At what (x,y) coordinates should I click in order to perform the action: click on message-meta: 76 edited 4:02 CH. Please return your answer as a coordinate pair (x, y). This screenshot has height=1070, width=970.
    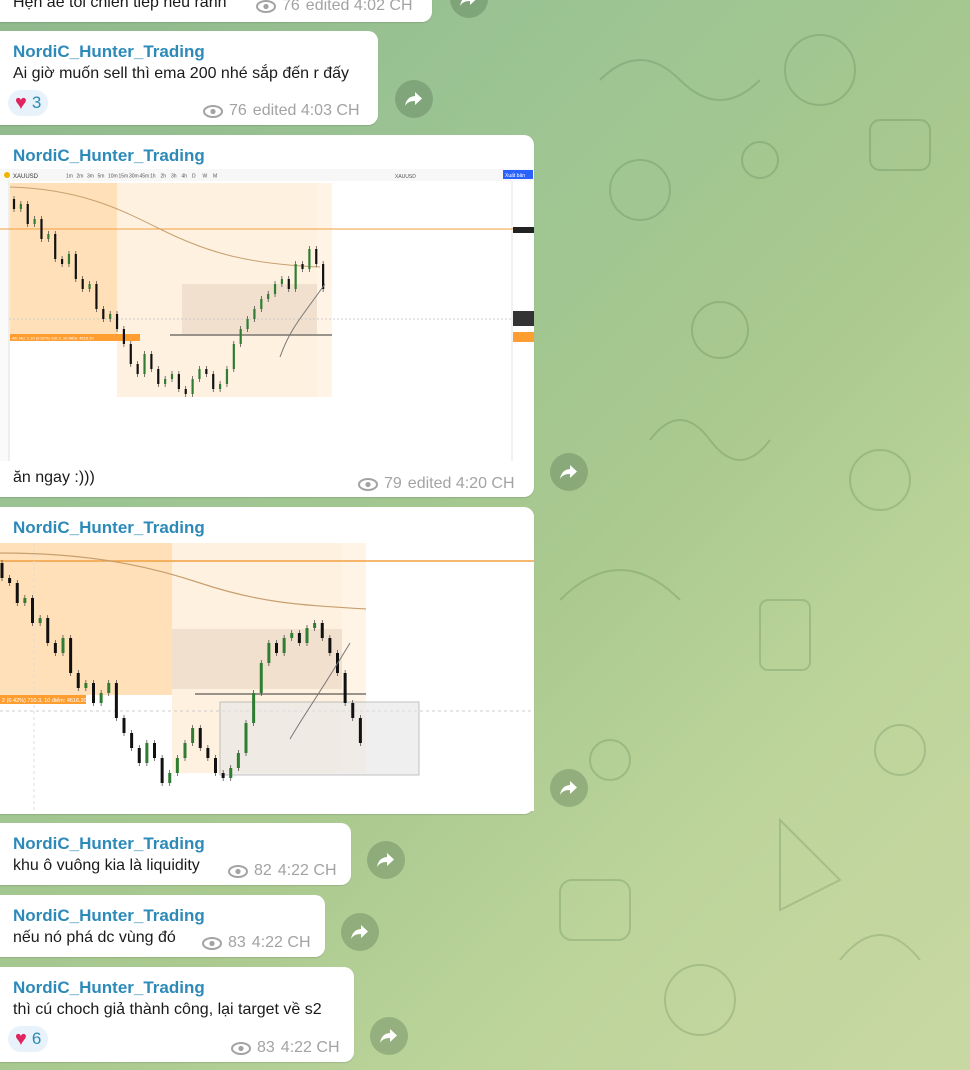
    Looking at the image, I should click on (334, 7).